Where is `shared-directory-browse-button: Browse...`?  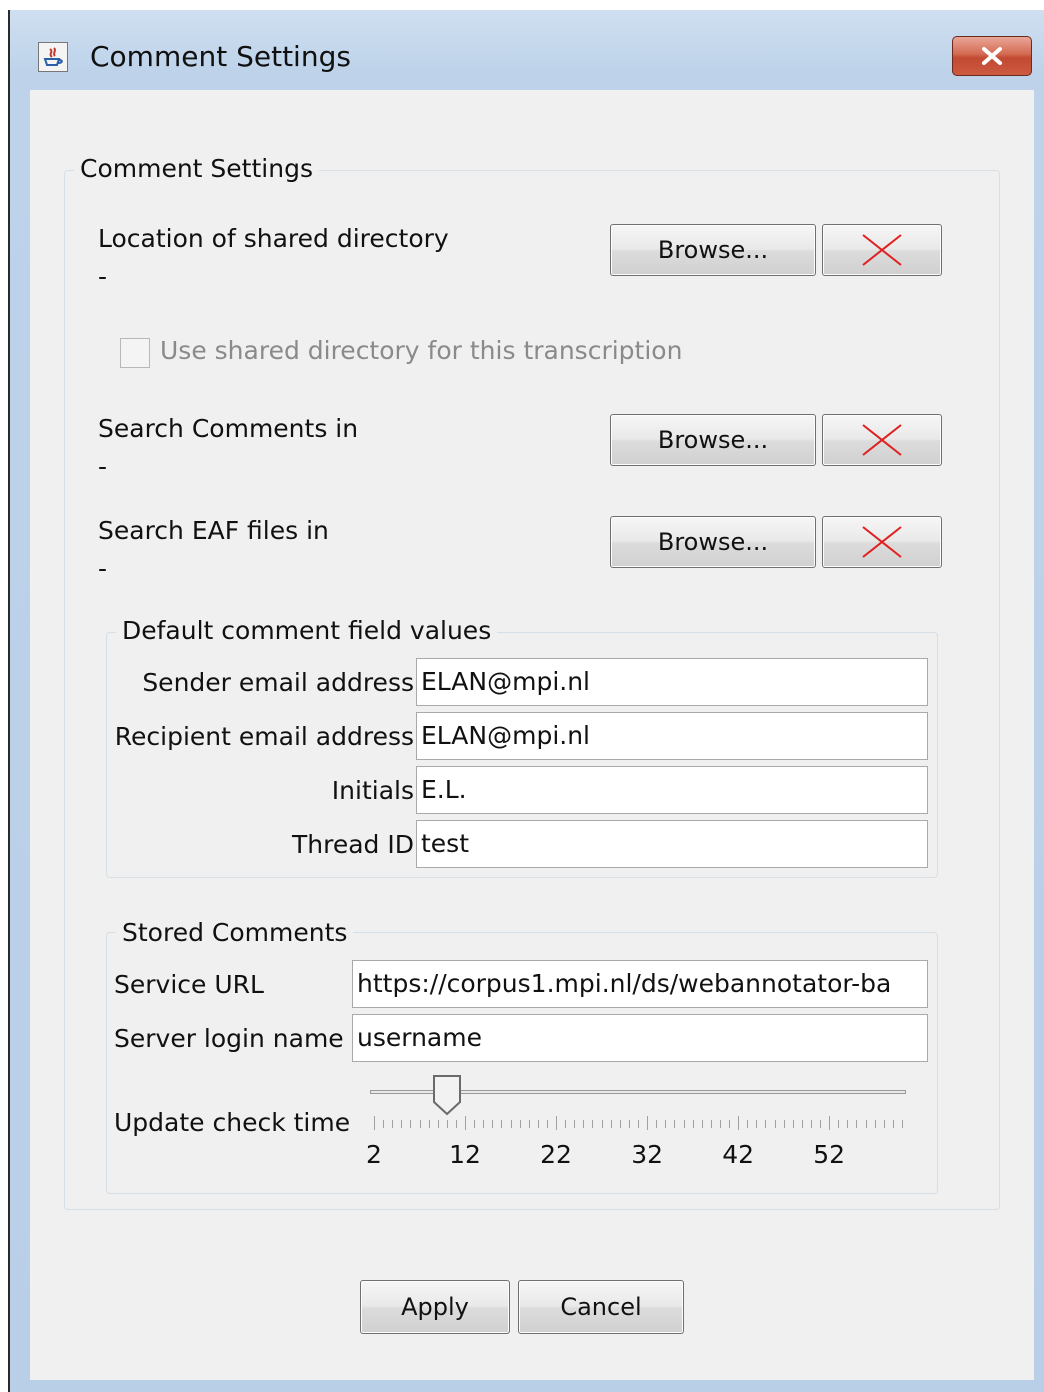
shared-directory-browse-button: Browse... is located at coordinates (713, 250).